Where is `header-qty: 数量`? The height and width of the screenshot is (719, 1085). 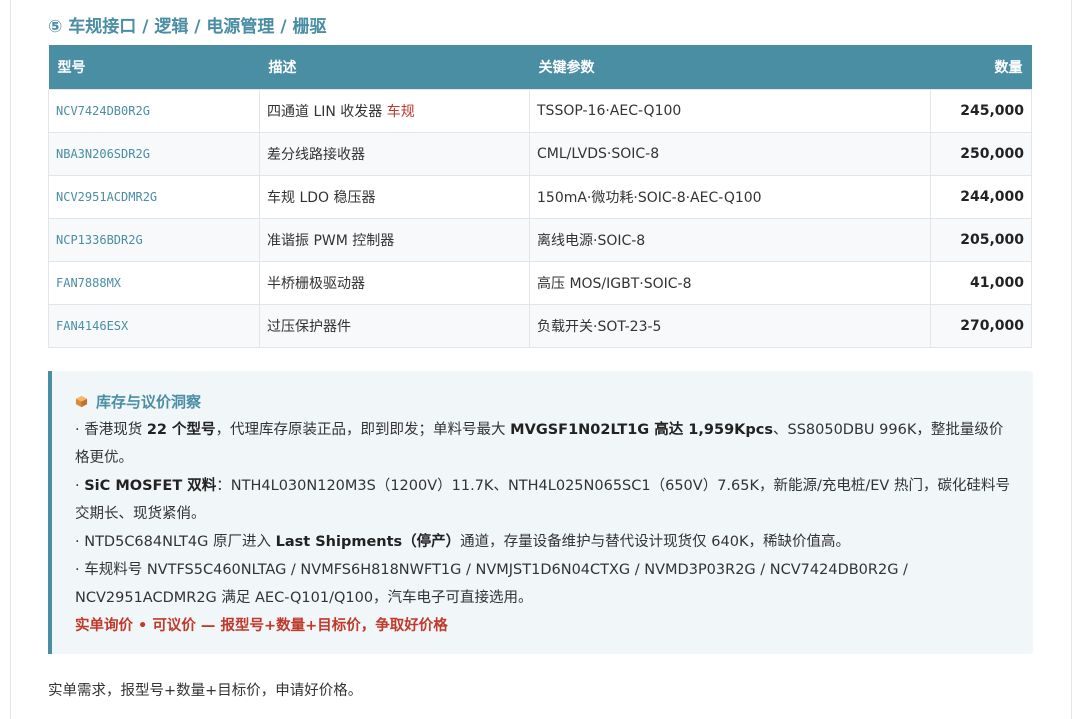 header-qty: 数量 is located at coordinates (981, 67).